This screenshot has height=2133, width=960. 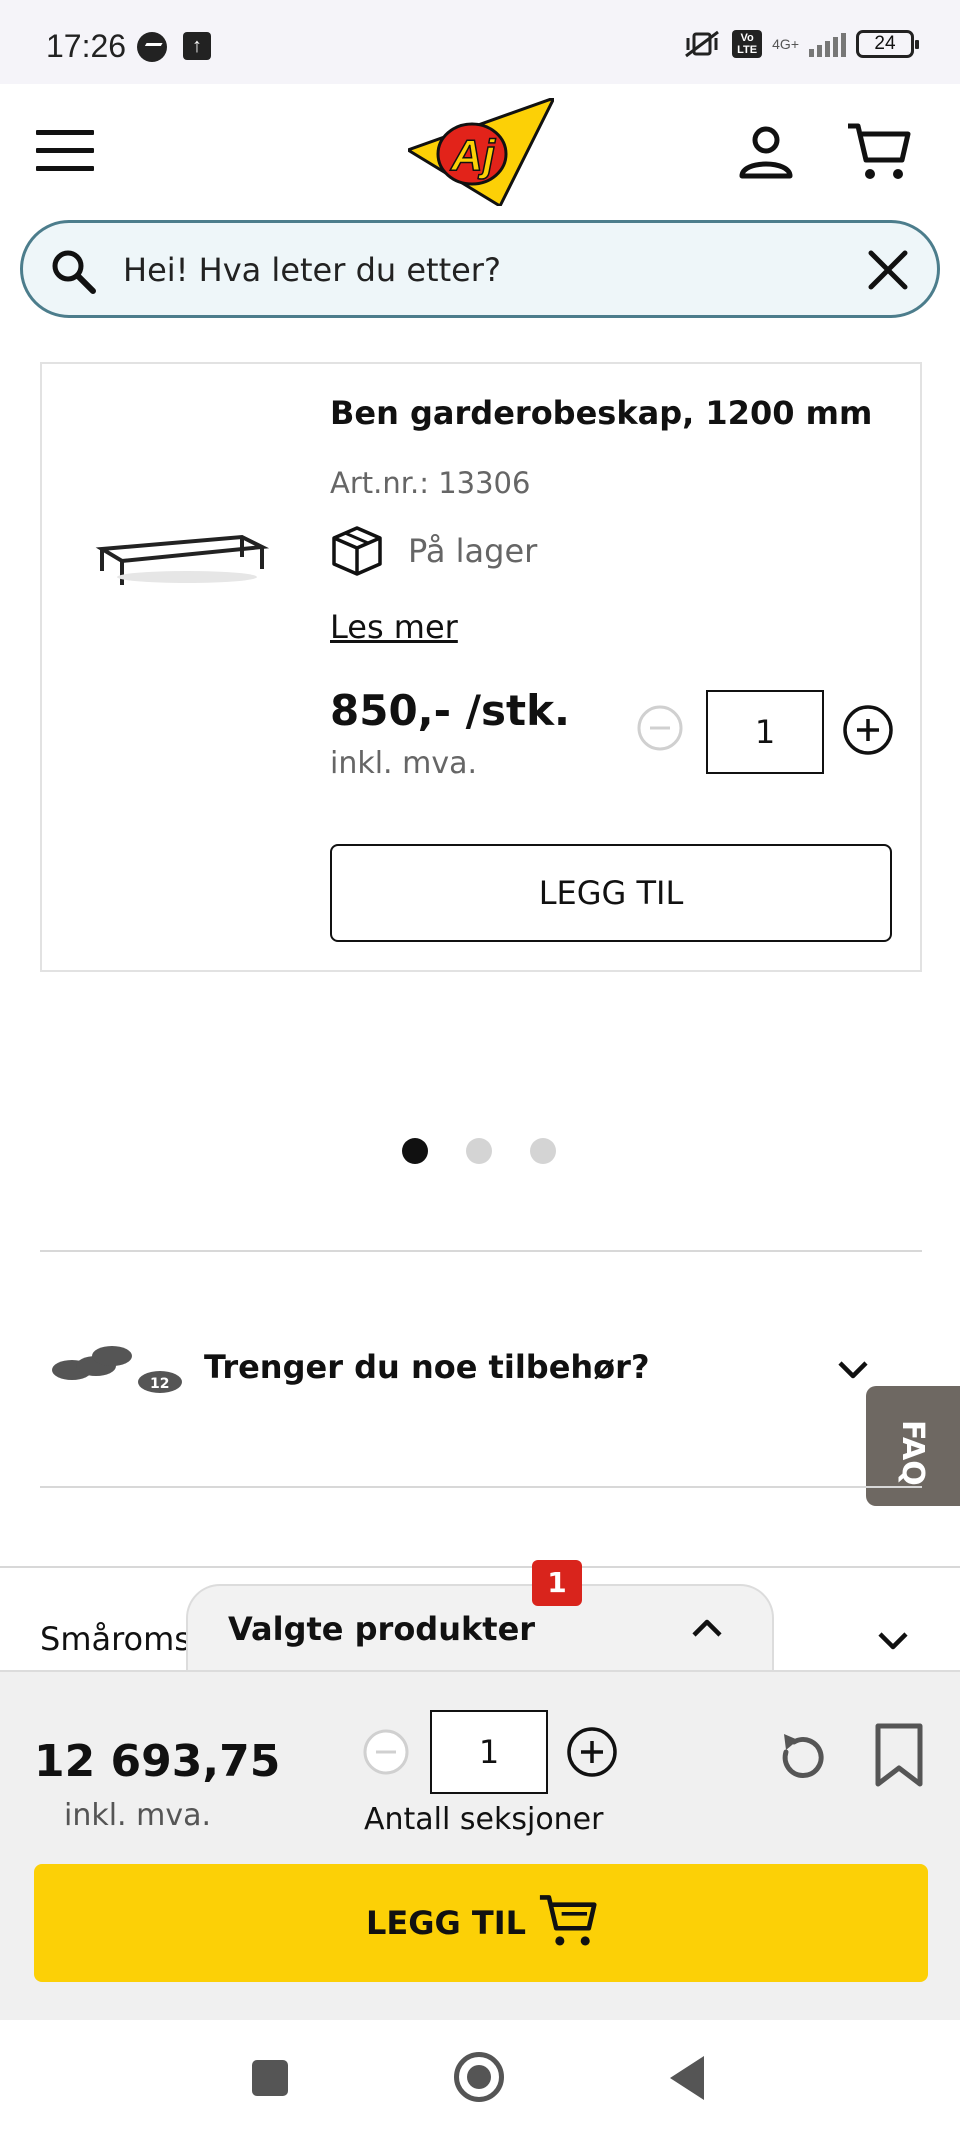 What do you see at coordinates (611, 893) in the screenshot?
I see `add-to-cart-button: LEGG TIL` at bounding box center [611, 893].